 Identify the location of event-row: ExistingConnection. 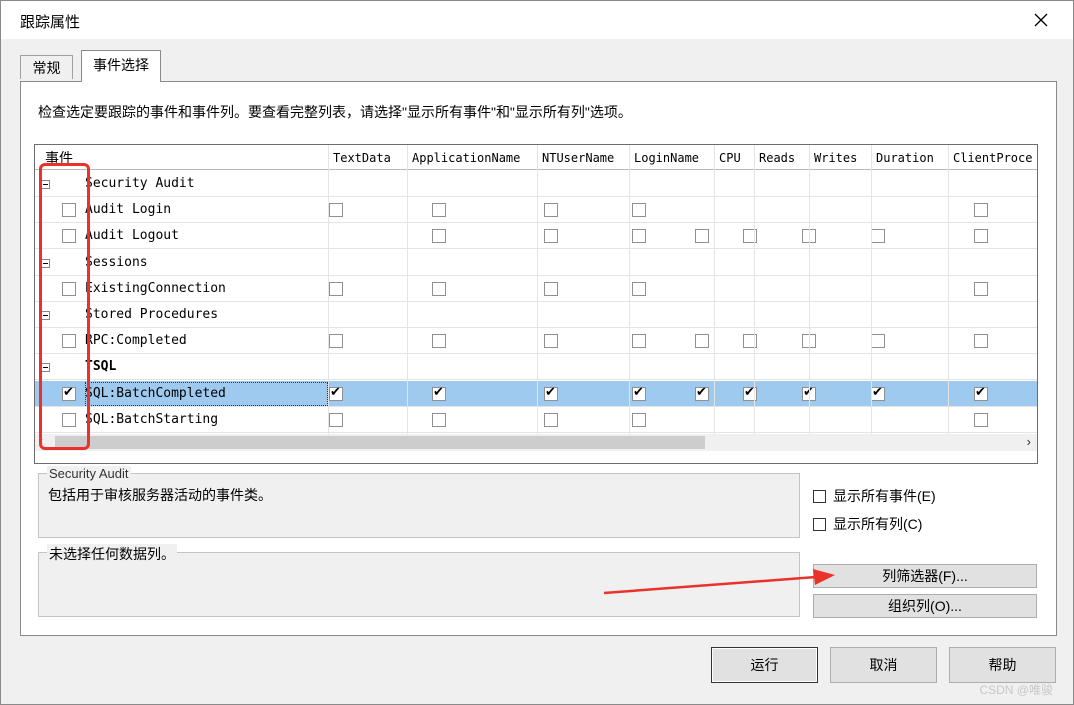
(536, 289).